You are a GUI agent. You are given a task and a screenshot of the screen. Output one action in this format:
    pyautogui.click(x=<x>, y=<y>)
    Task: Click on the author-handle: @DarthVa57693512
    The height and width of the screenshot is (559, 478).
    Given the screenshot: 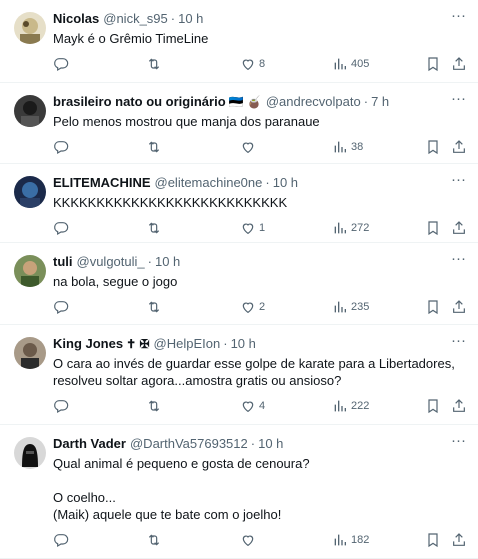 What is the action you would take?
    pyautogui.click(x=189, y=444)
    